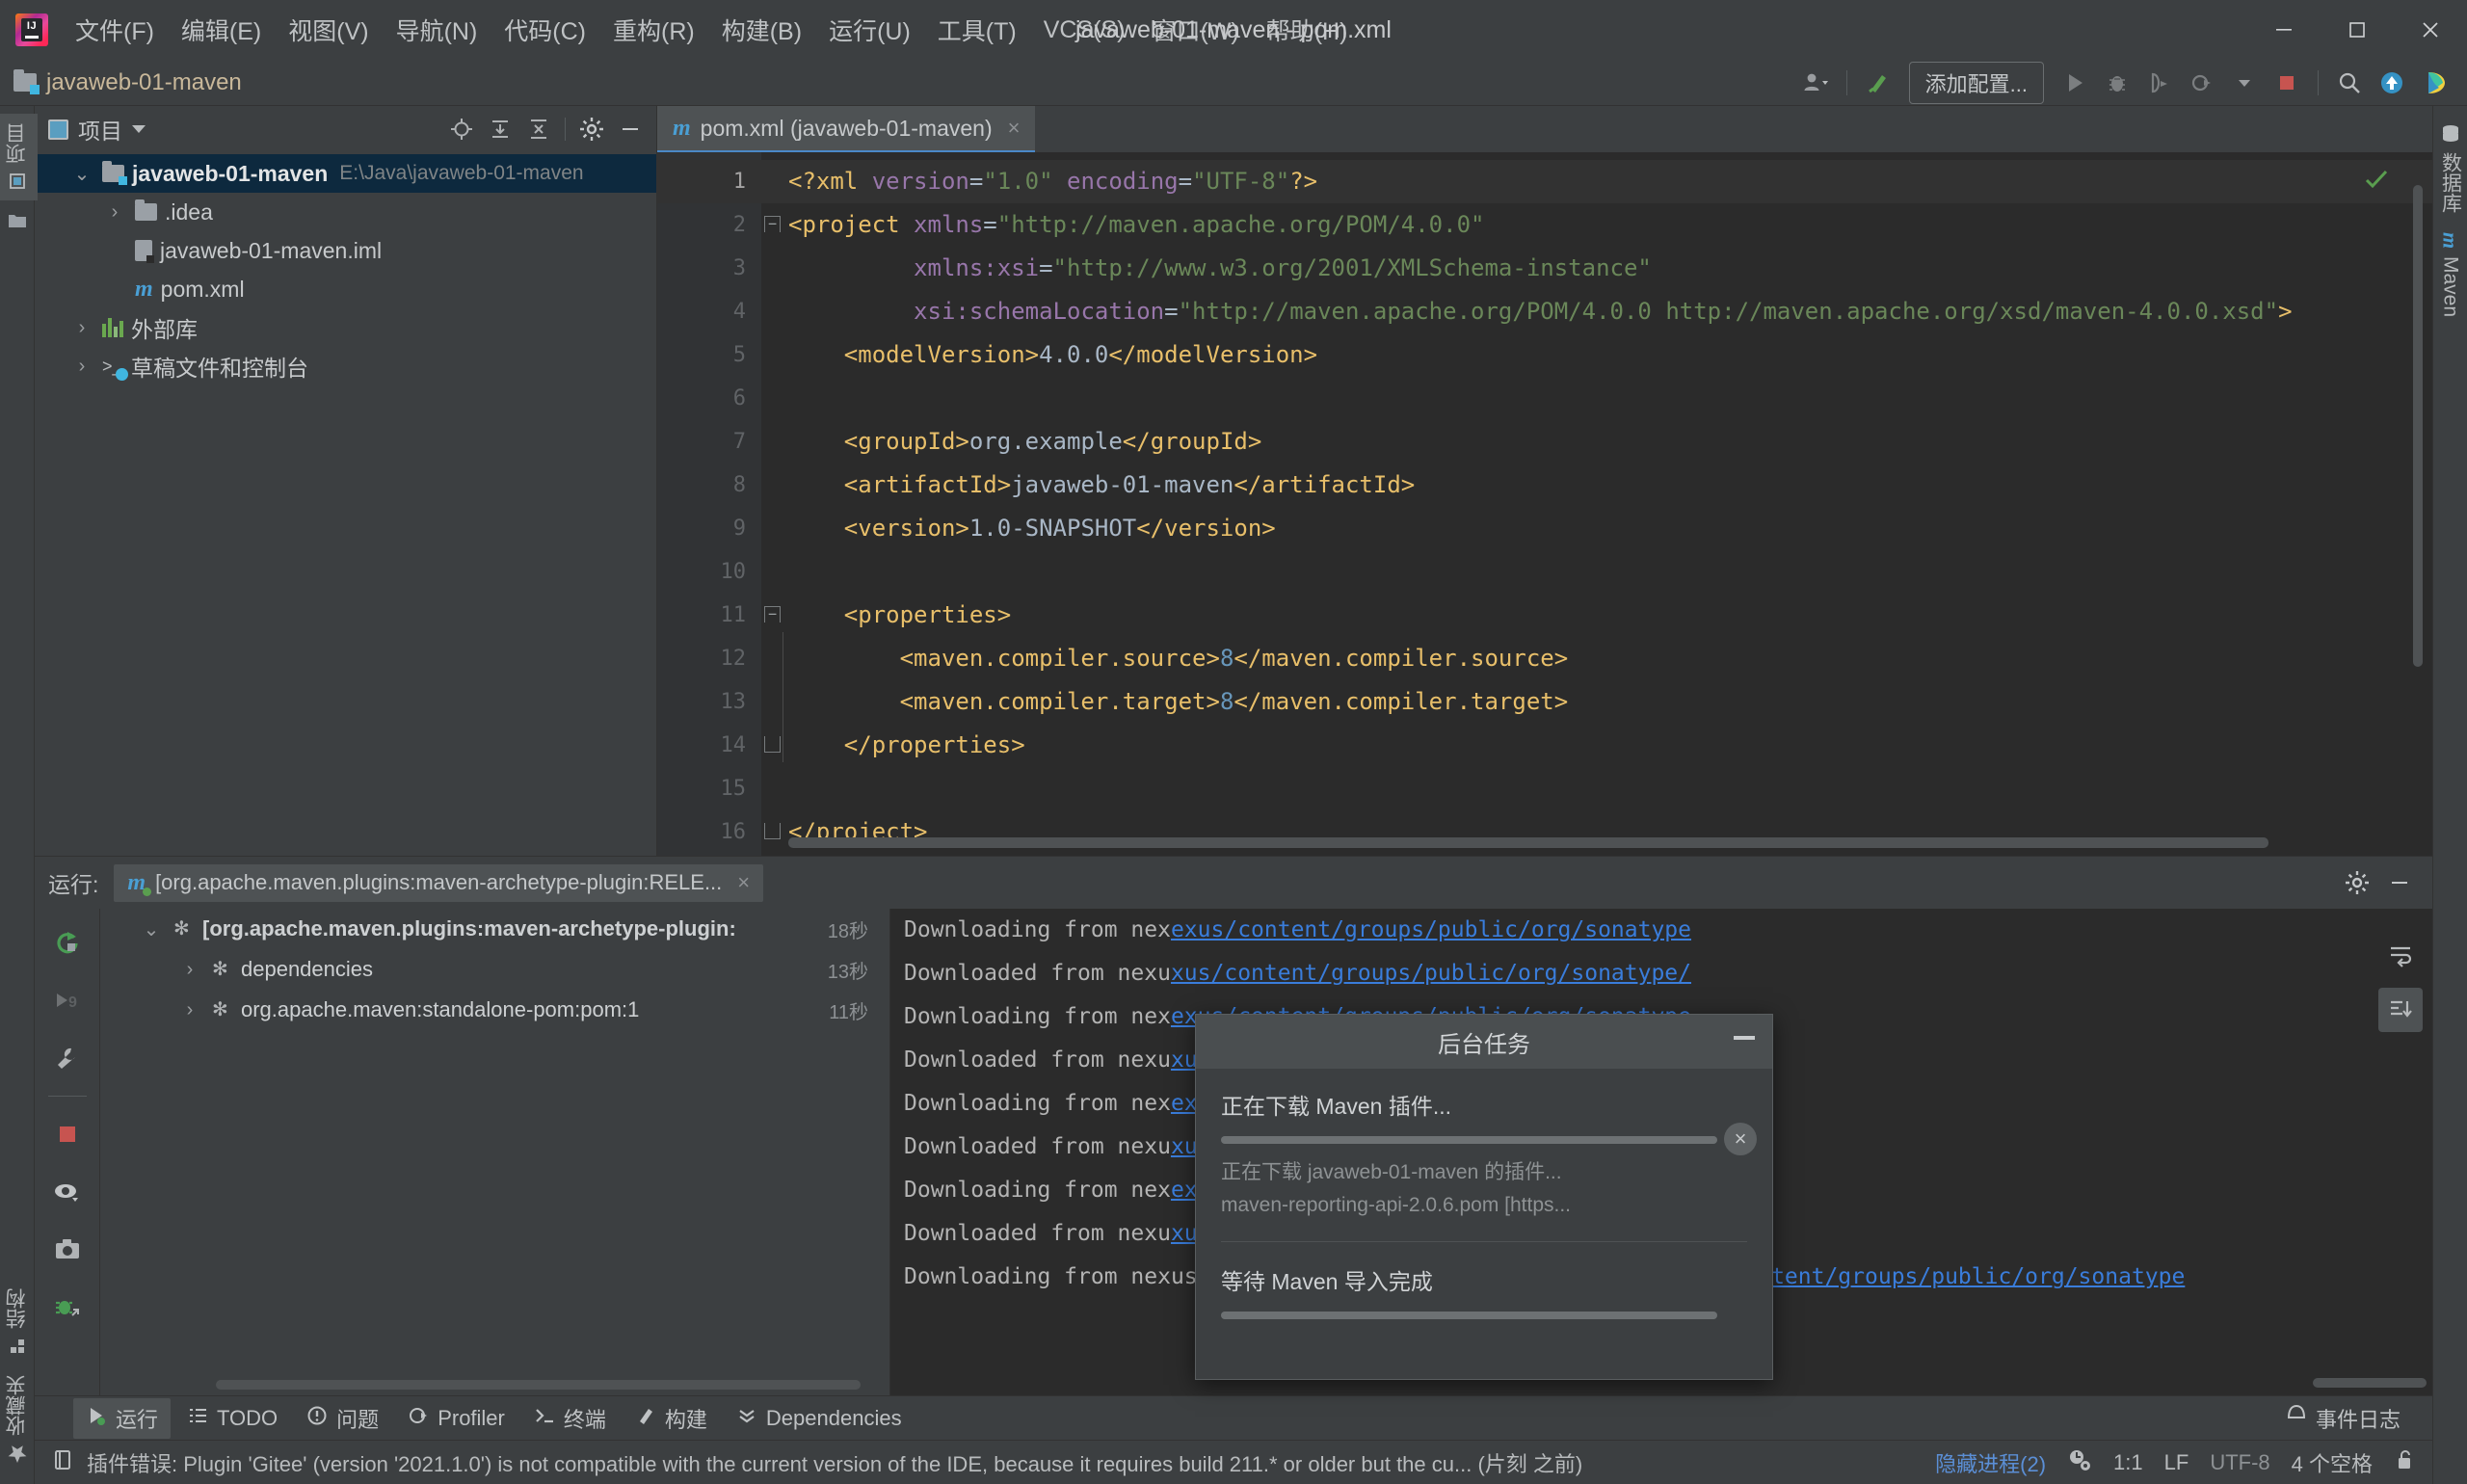  I want to click on file-encoding: UTF-8, so click(2239, 1462).